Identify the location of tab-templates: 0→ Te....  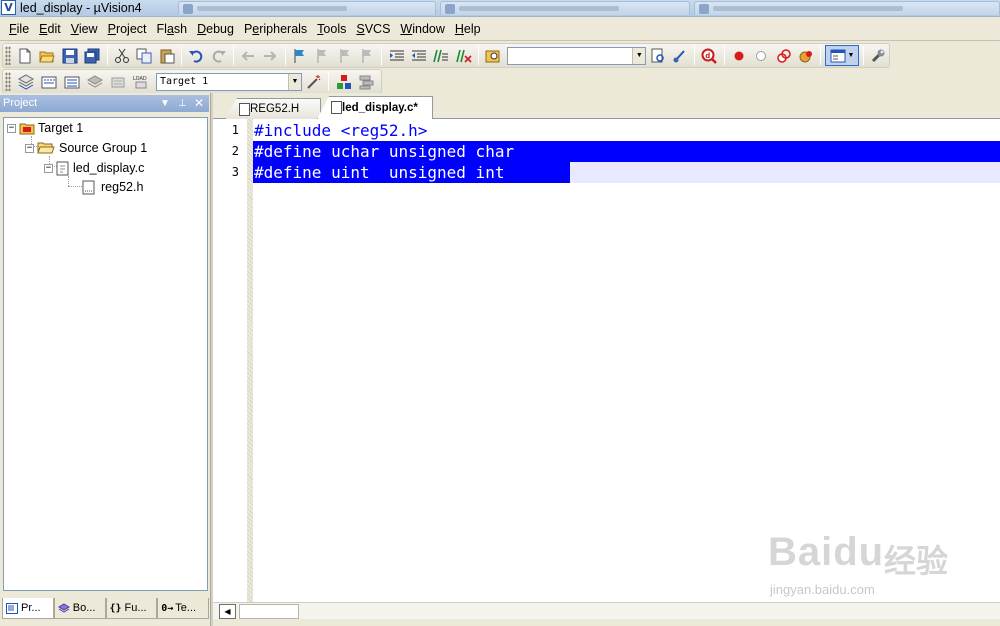
(183, 608).